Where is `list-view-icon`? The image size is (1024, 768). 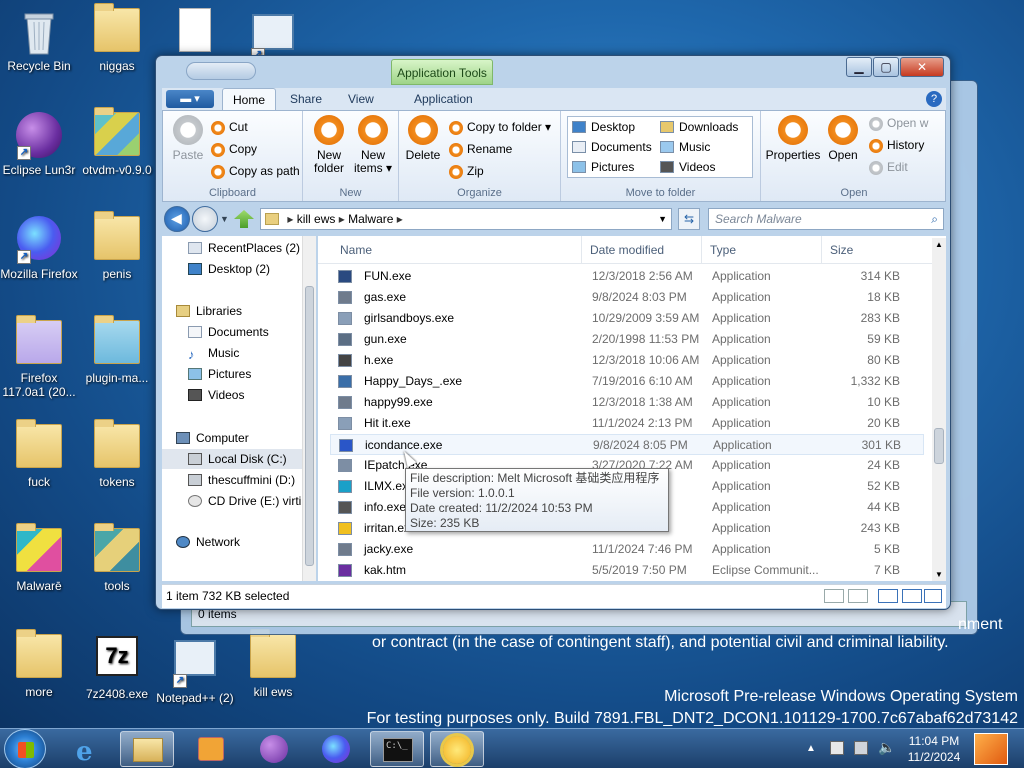
list-view-icon is located at coordinates (933, 596).